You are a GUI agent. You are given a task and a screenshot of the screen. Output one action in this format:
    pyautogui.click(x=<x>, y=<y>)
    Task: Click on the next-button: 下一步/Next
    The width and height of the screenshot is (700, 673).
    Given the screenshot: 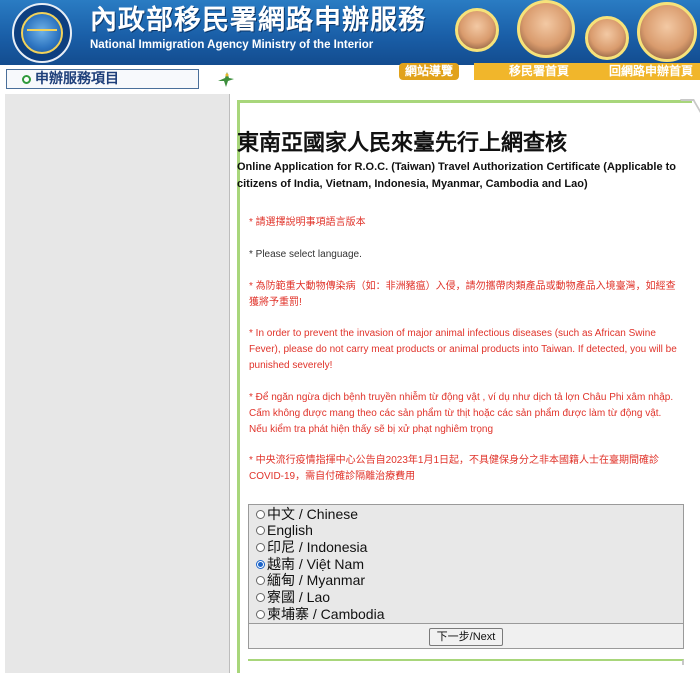 What is the action you would take?
    pyautogui.click(x=466, y=637)
    